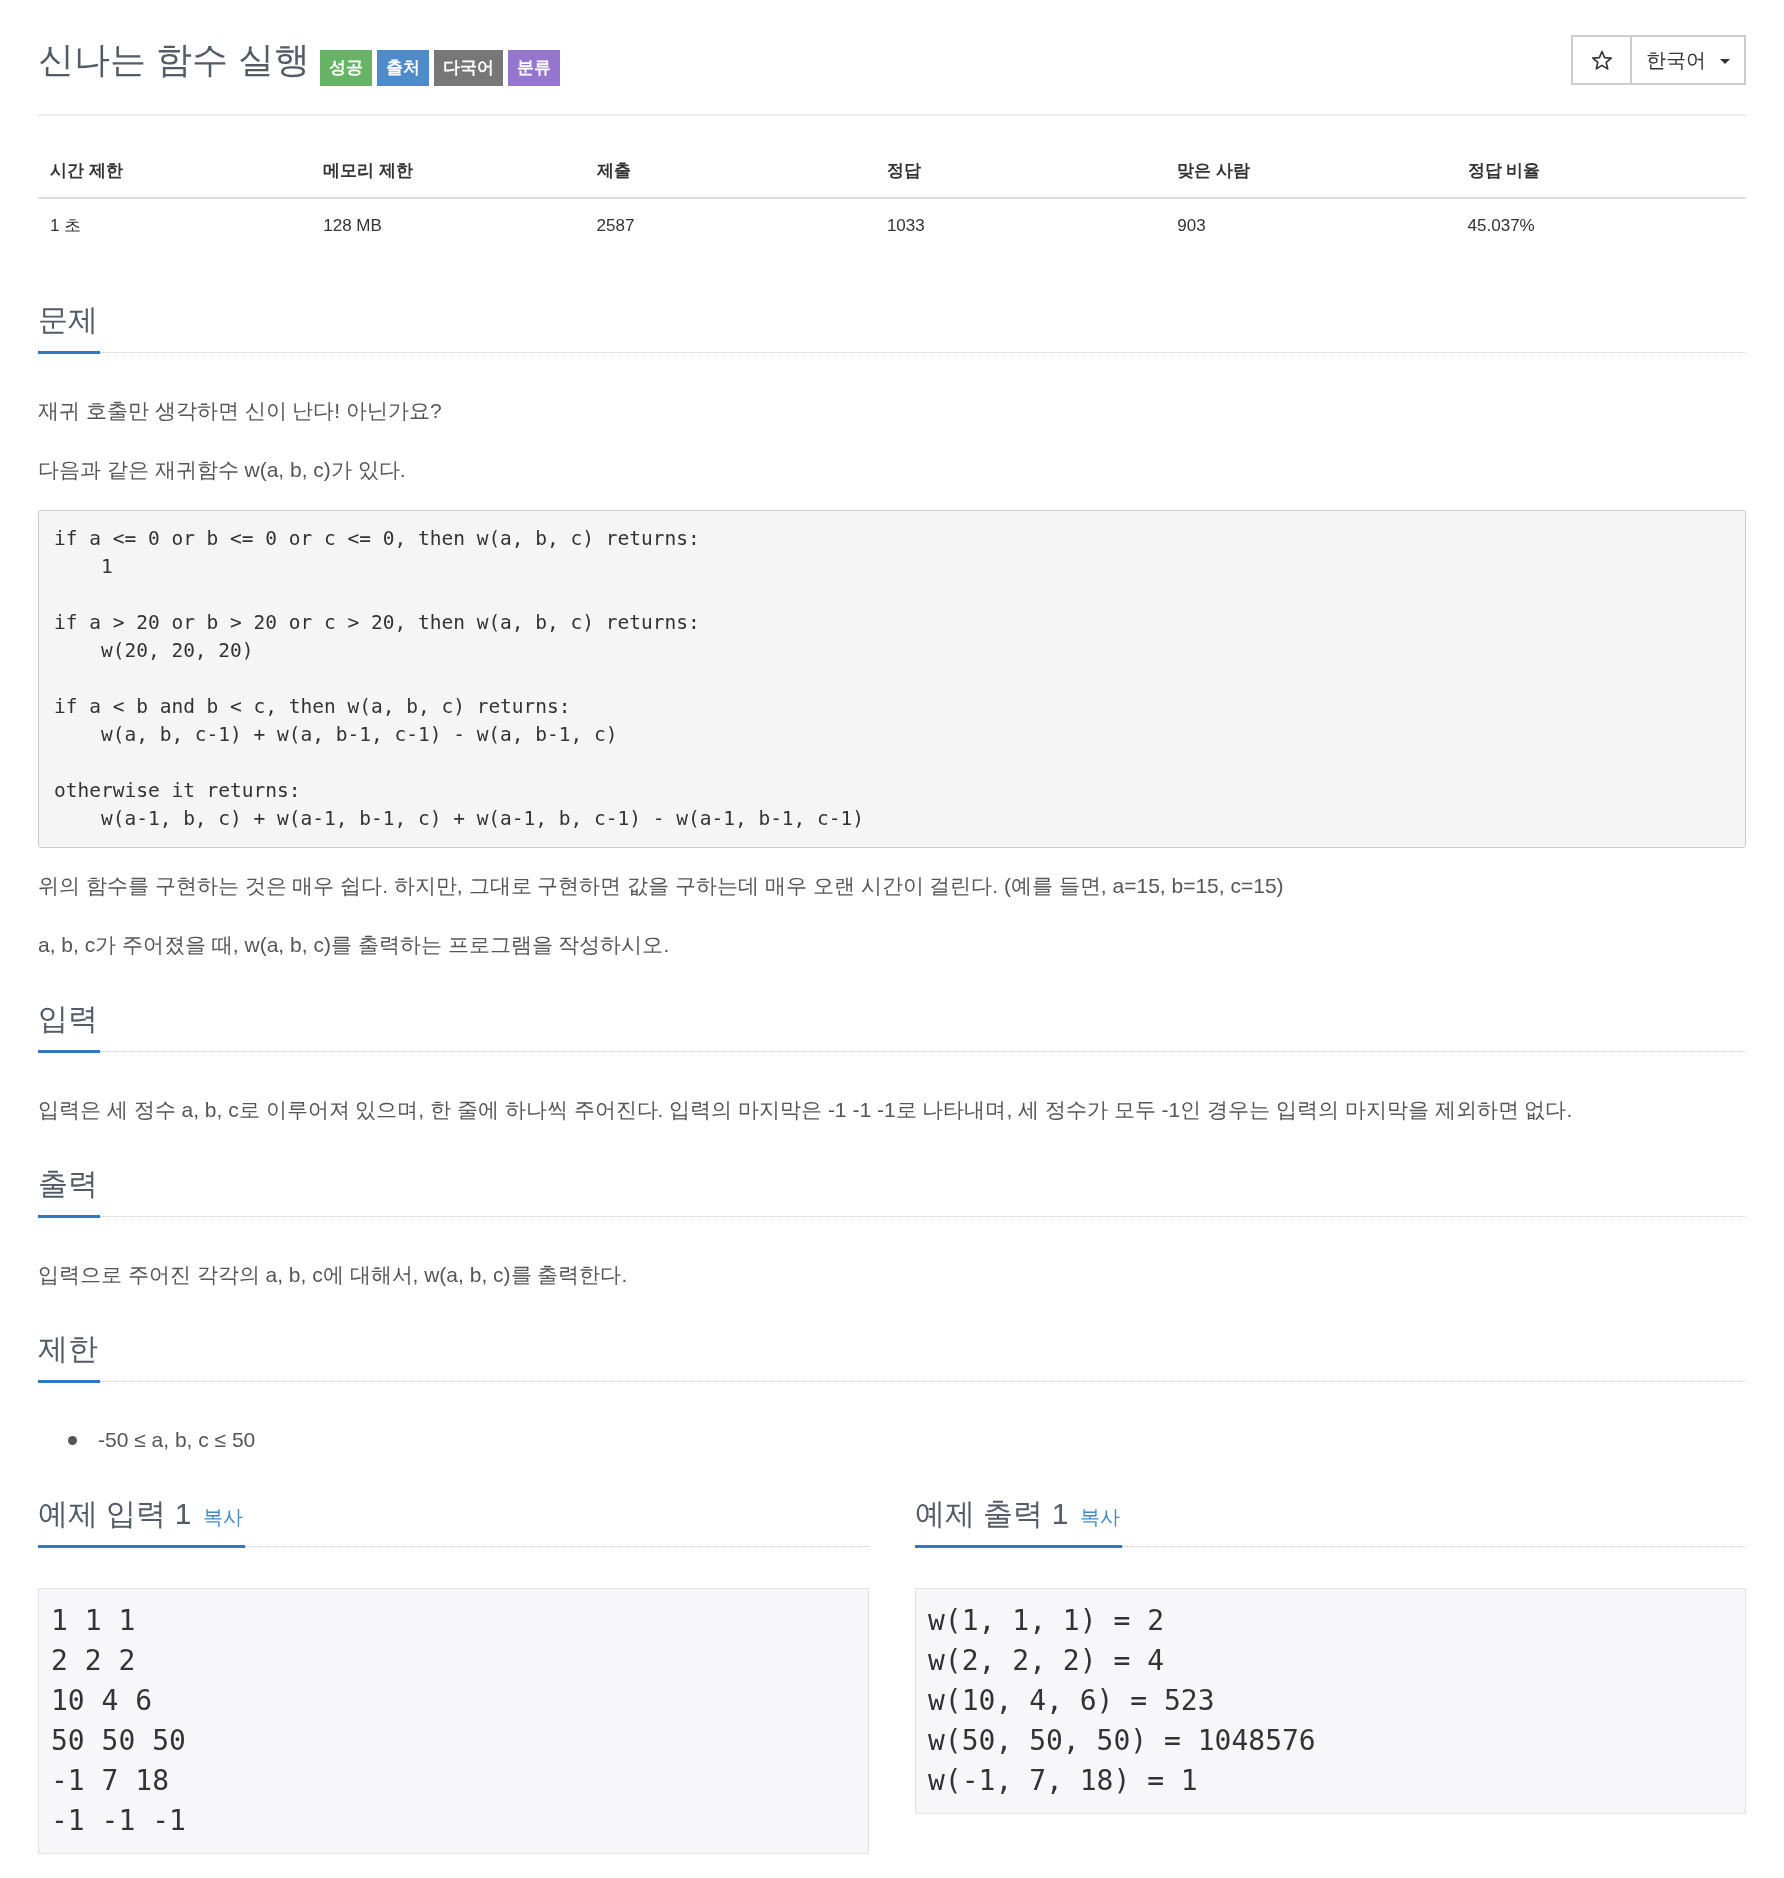  What do you see at coordinates (240, 411) in the screenshot?
I see `paragraph: 재귀 호출만 생각하면 신이 난다! 아닌가요?` at bounding box center [240, 411].